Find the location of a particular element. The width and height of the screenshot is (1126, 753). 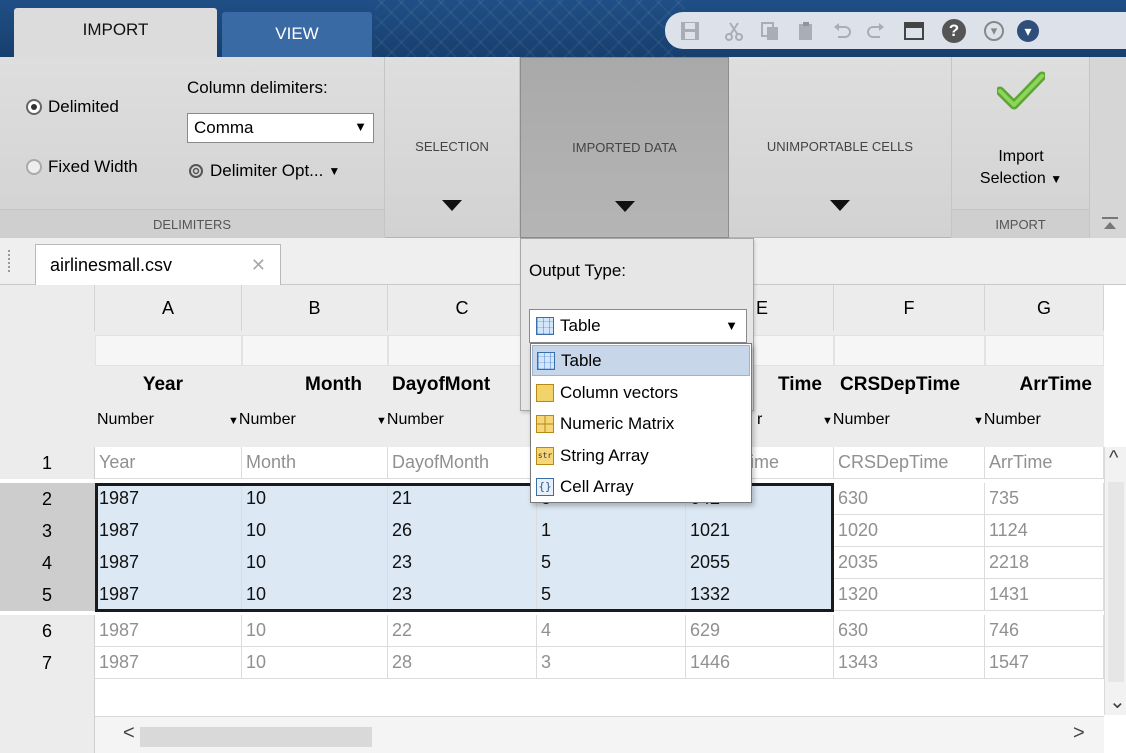

close-icon: ✕ is located at coordinates (258, 265).